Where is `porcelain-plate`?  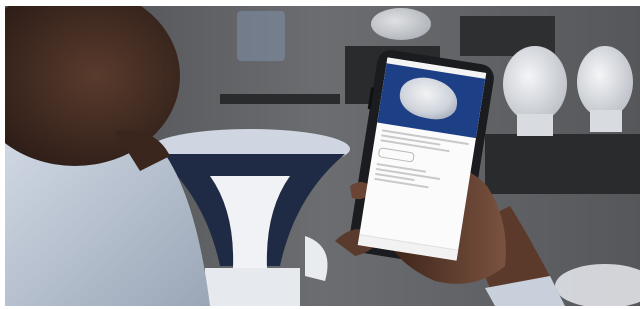 porcelain-plate is located at coordinates (261, 36).